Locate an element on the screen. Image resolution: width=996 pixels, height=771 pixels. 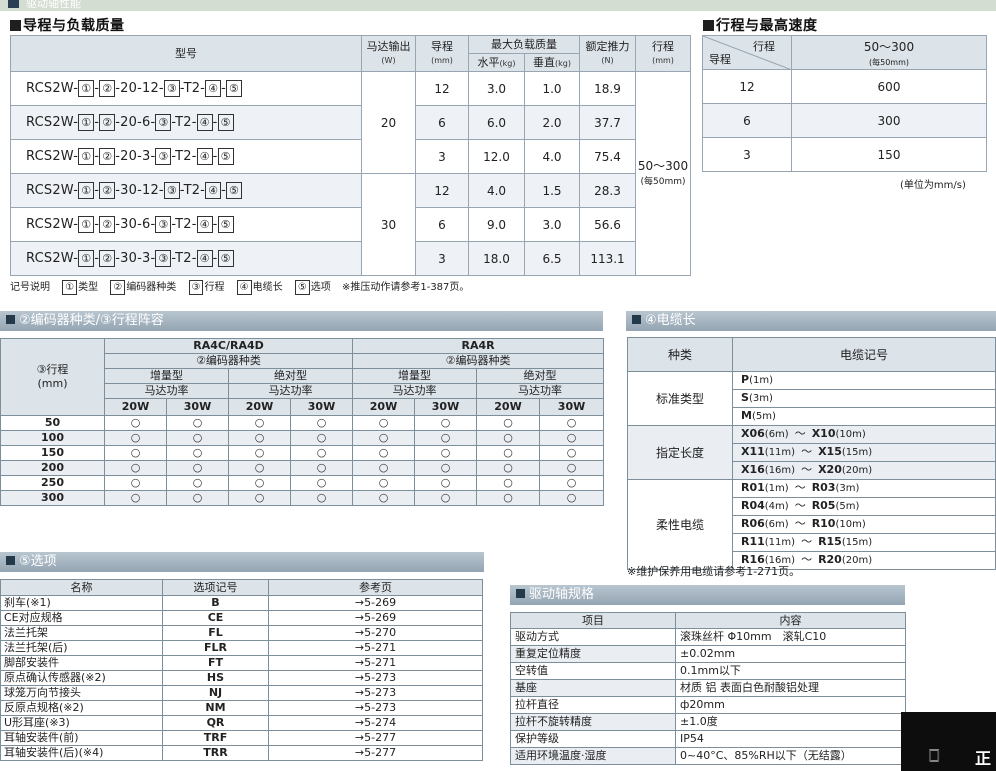
thrust-cell: 37.7 is located at coordinates (607, 122).